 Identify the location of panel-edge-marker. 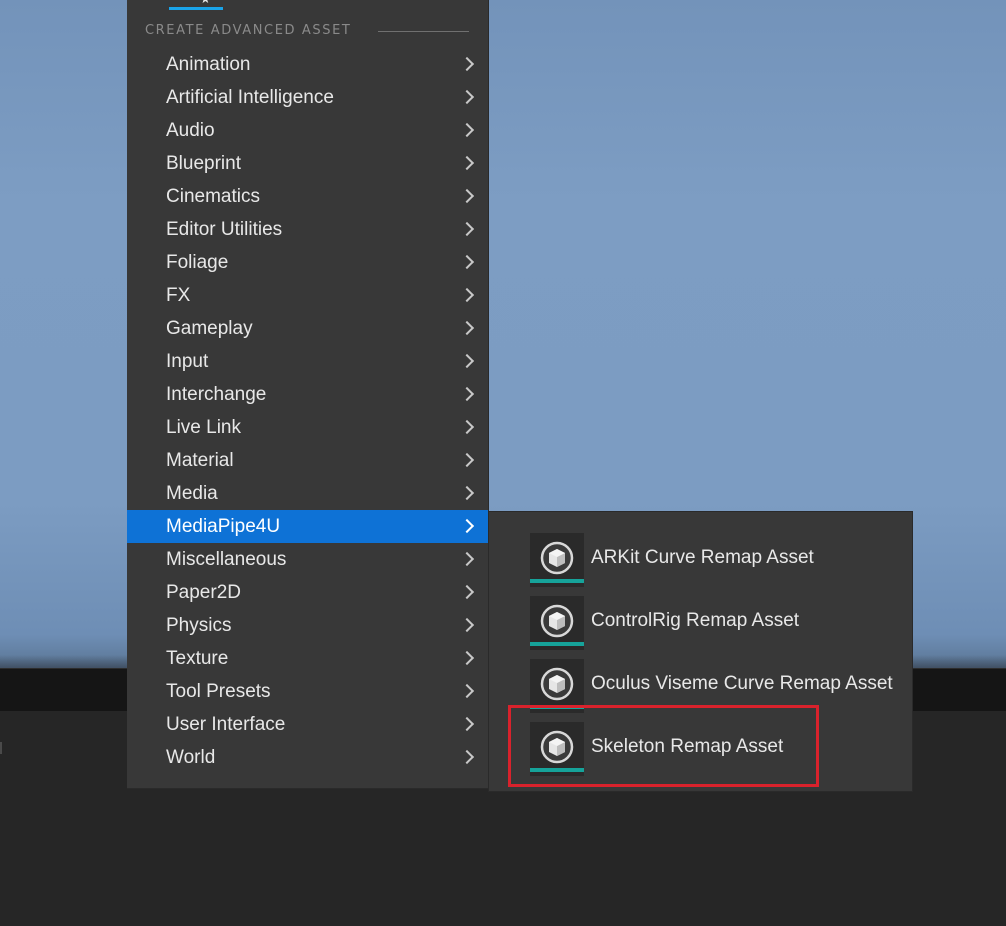
(1, 748).